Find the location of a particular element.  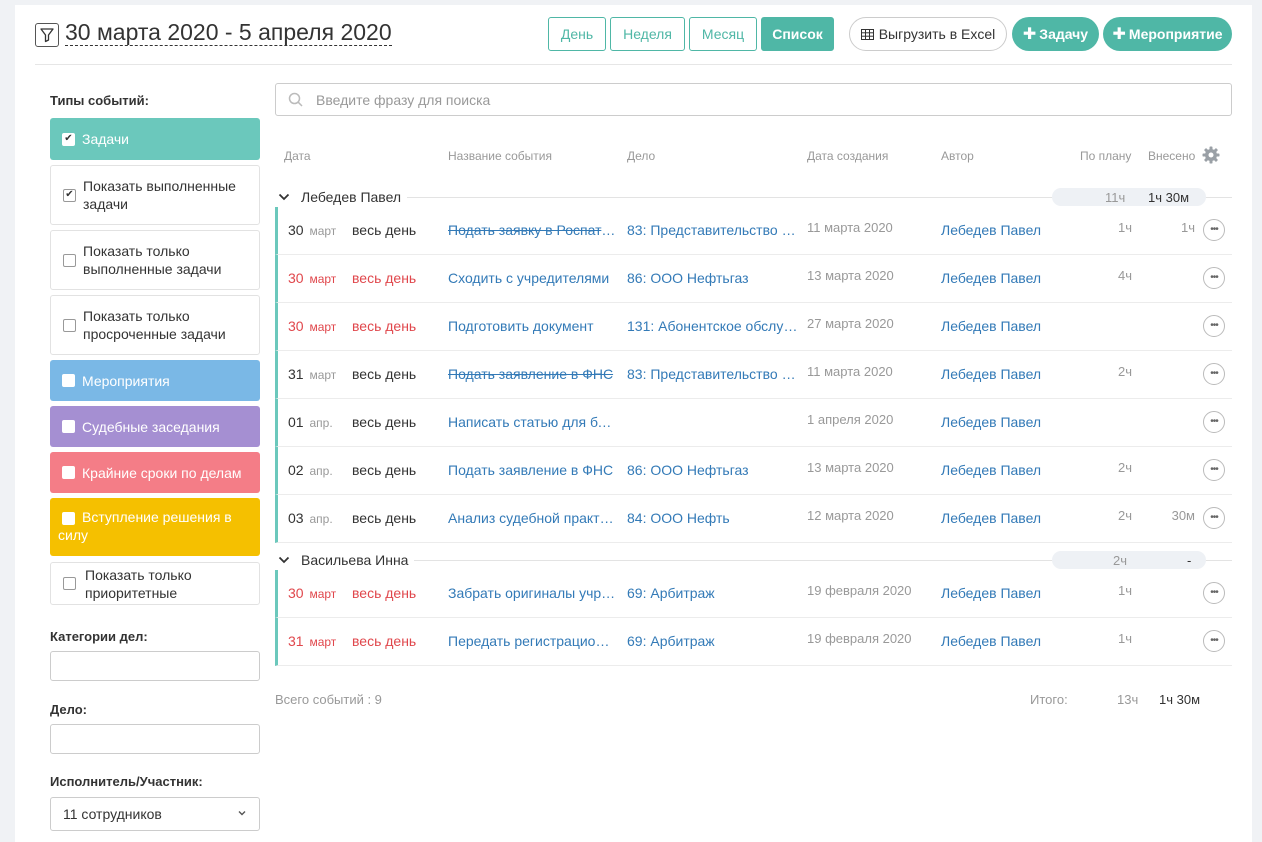

filter-icon is located at coordinates (47, 35).